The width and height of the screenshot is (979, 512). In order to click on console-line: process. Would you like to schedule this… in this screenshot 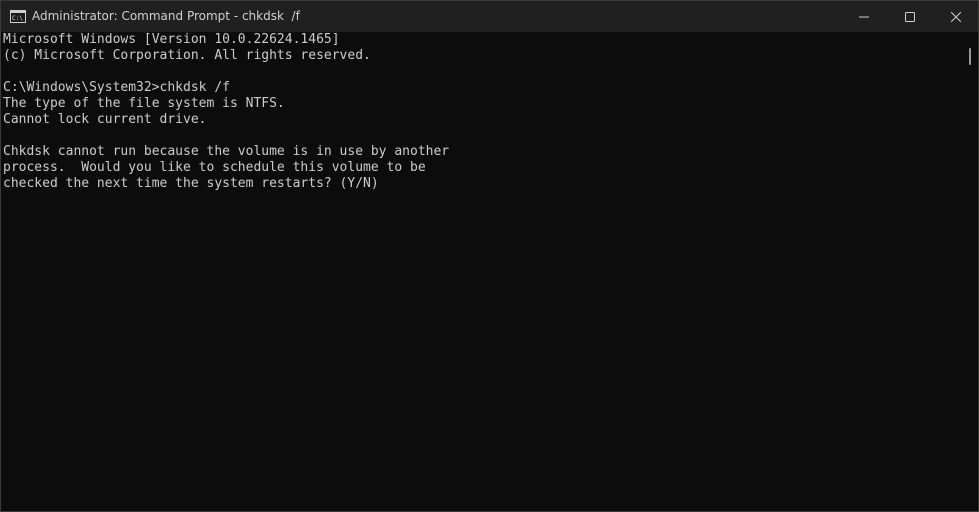, I will do `click(214, 167)`.